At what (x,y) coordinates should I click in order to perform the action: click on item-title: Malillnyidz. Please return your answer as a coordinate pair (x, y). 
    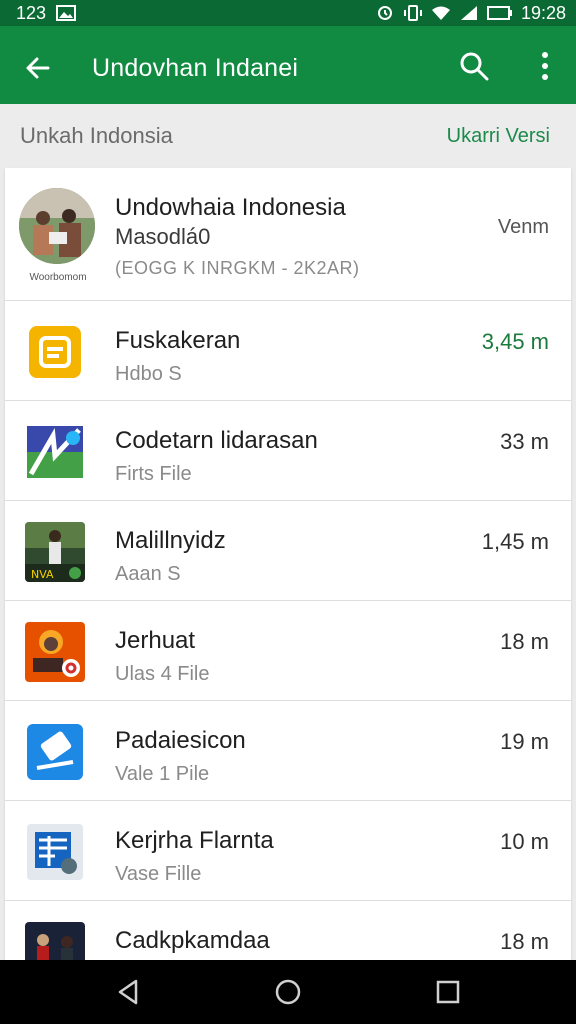
    Looking at the image, I should click on (170, 540).